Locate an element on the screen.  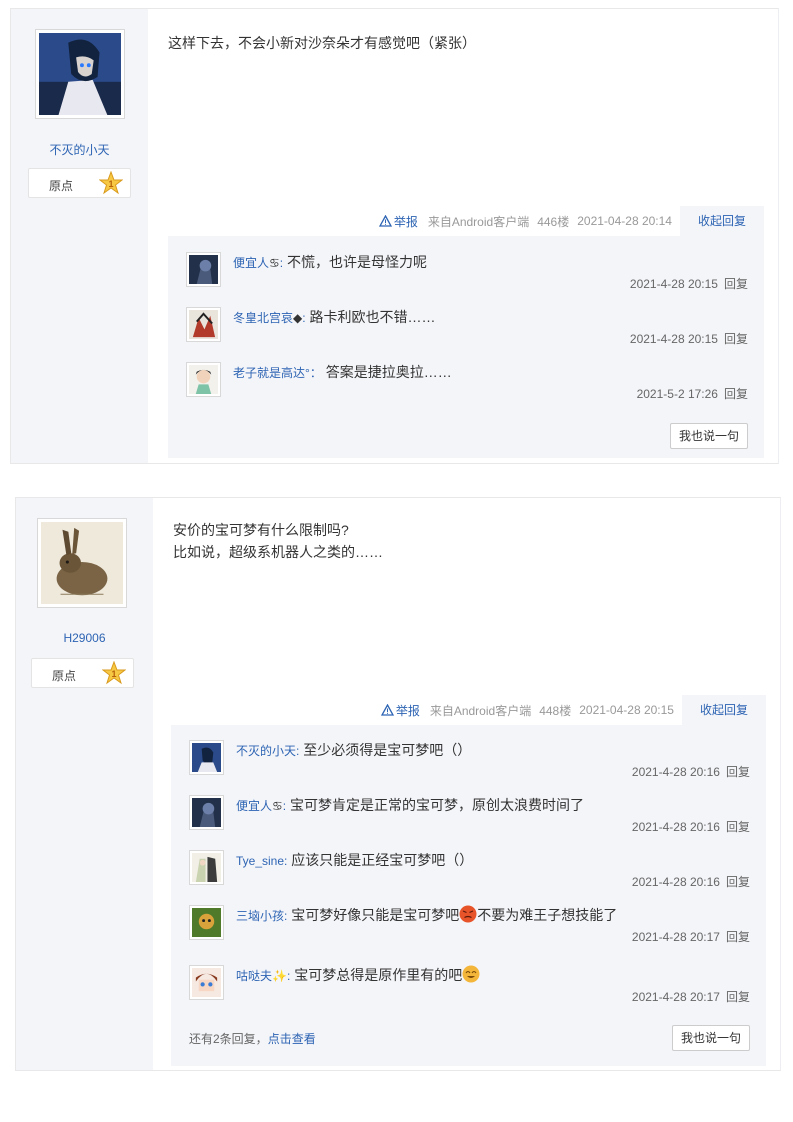
post-time: 2021-04-28 20:15 is located at coordinates (626, 710).